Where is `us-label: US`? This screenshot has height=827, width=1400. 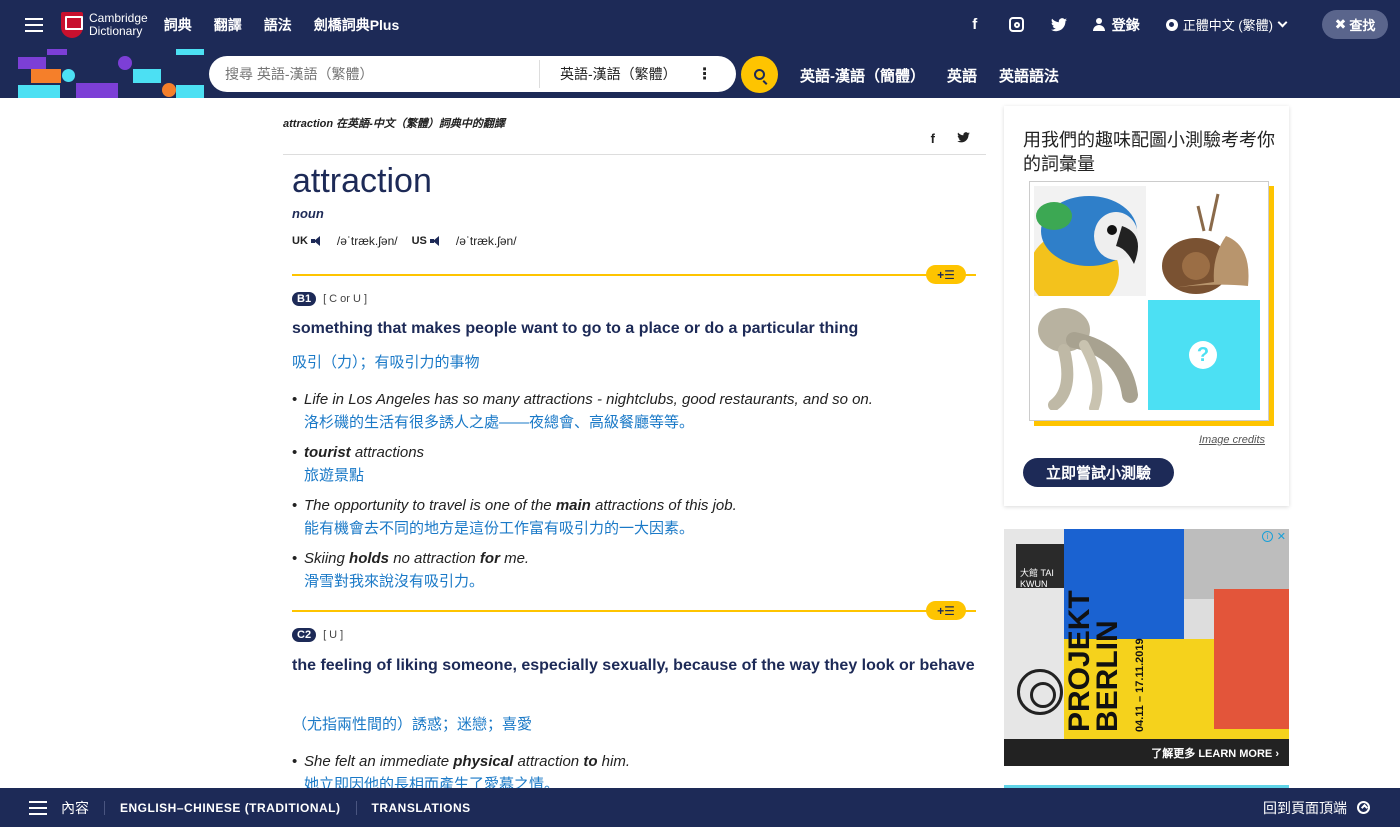
us-label: US is located at coordinates (419, 241).